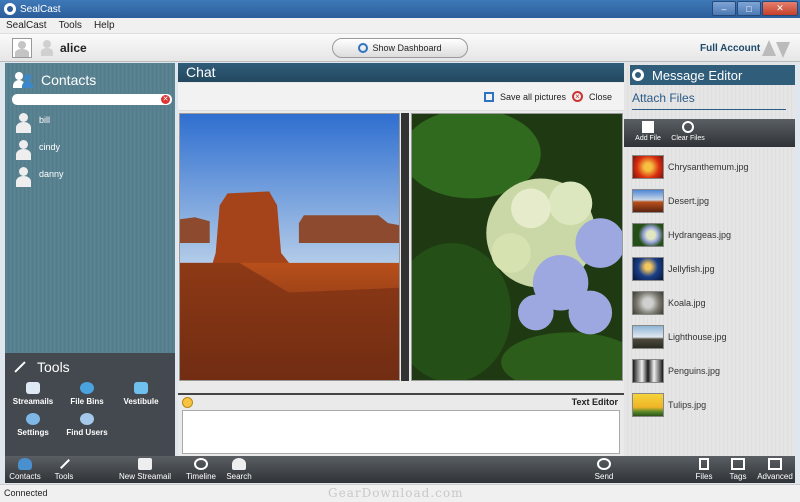 The width and height of the screenshot is (800, 502). Describe the element at coordinates (691, 269) in the screenshot. I see `file-name: Jellyfish.jpg` at that location.